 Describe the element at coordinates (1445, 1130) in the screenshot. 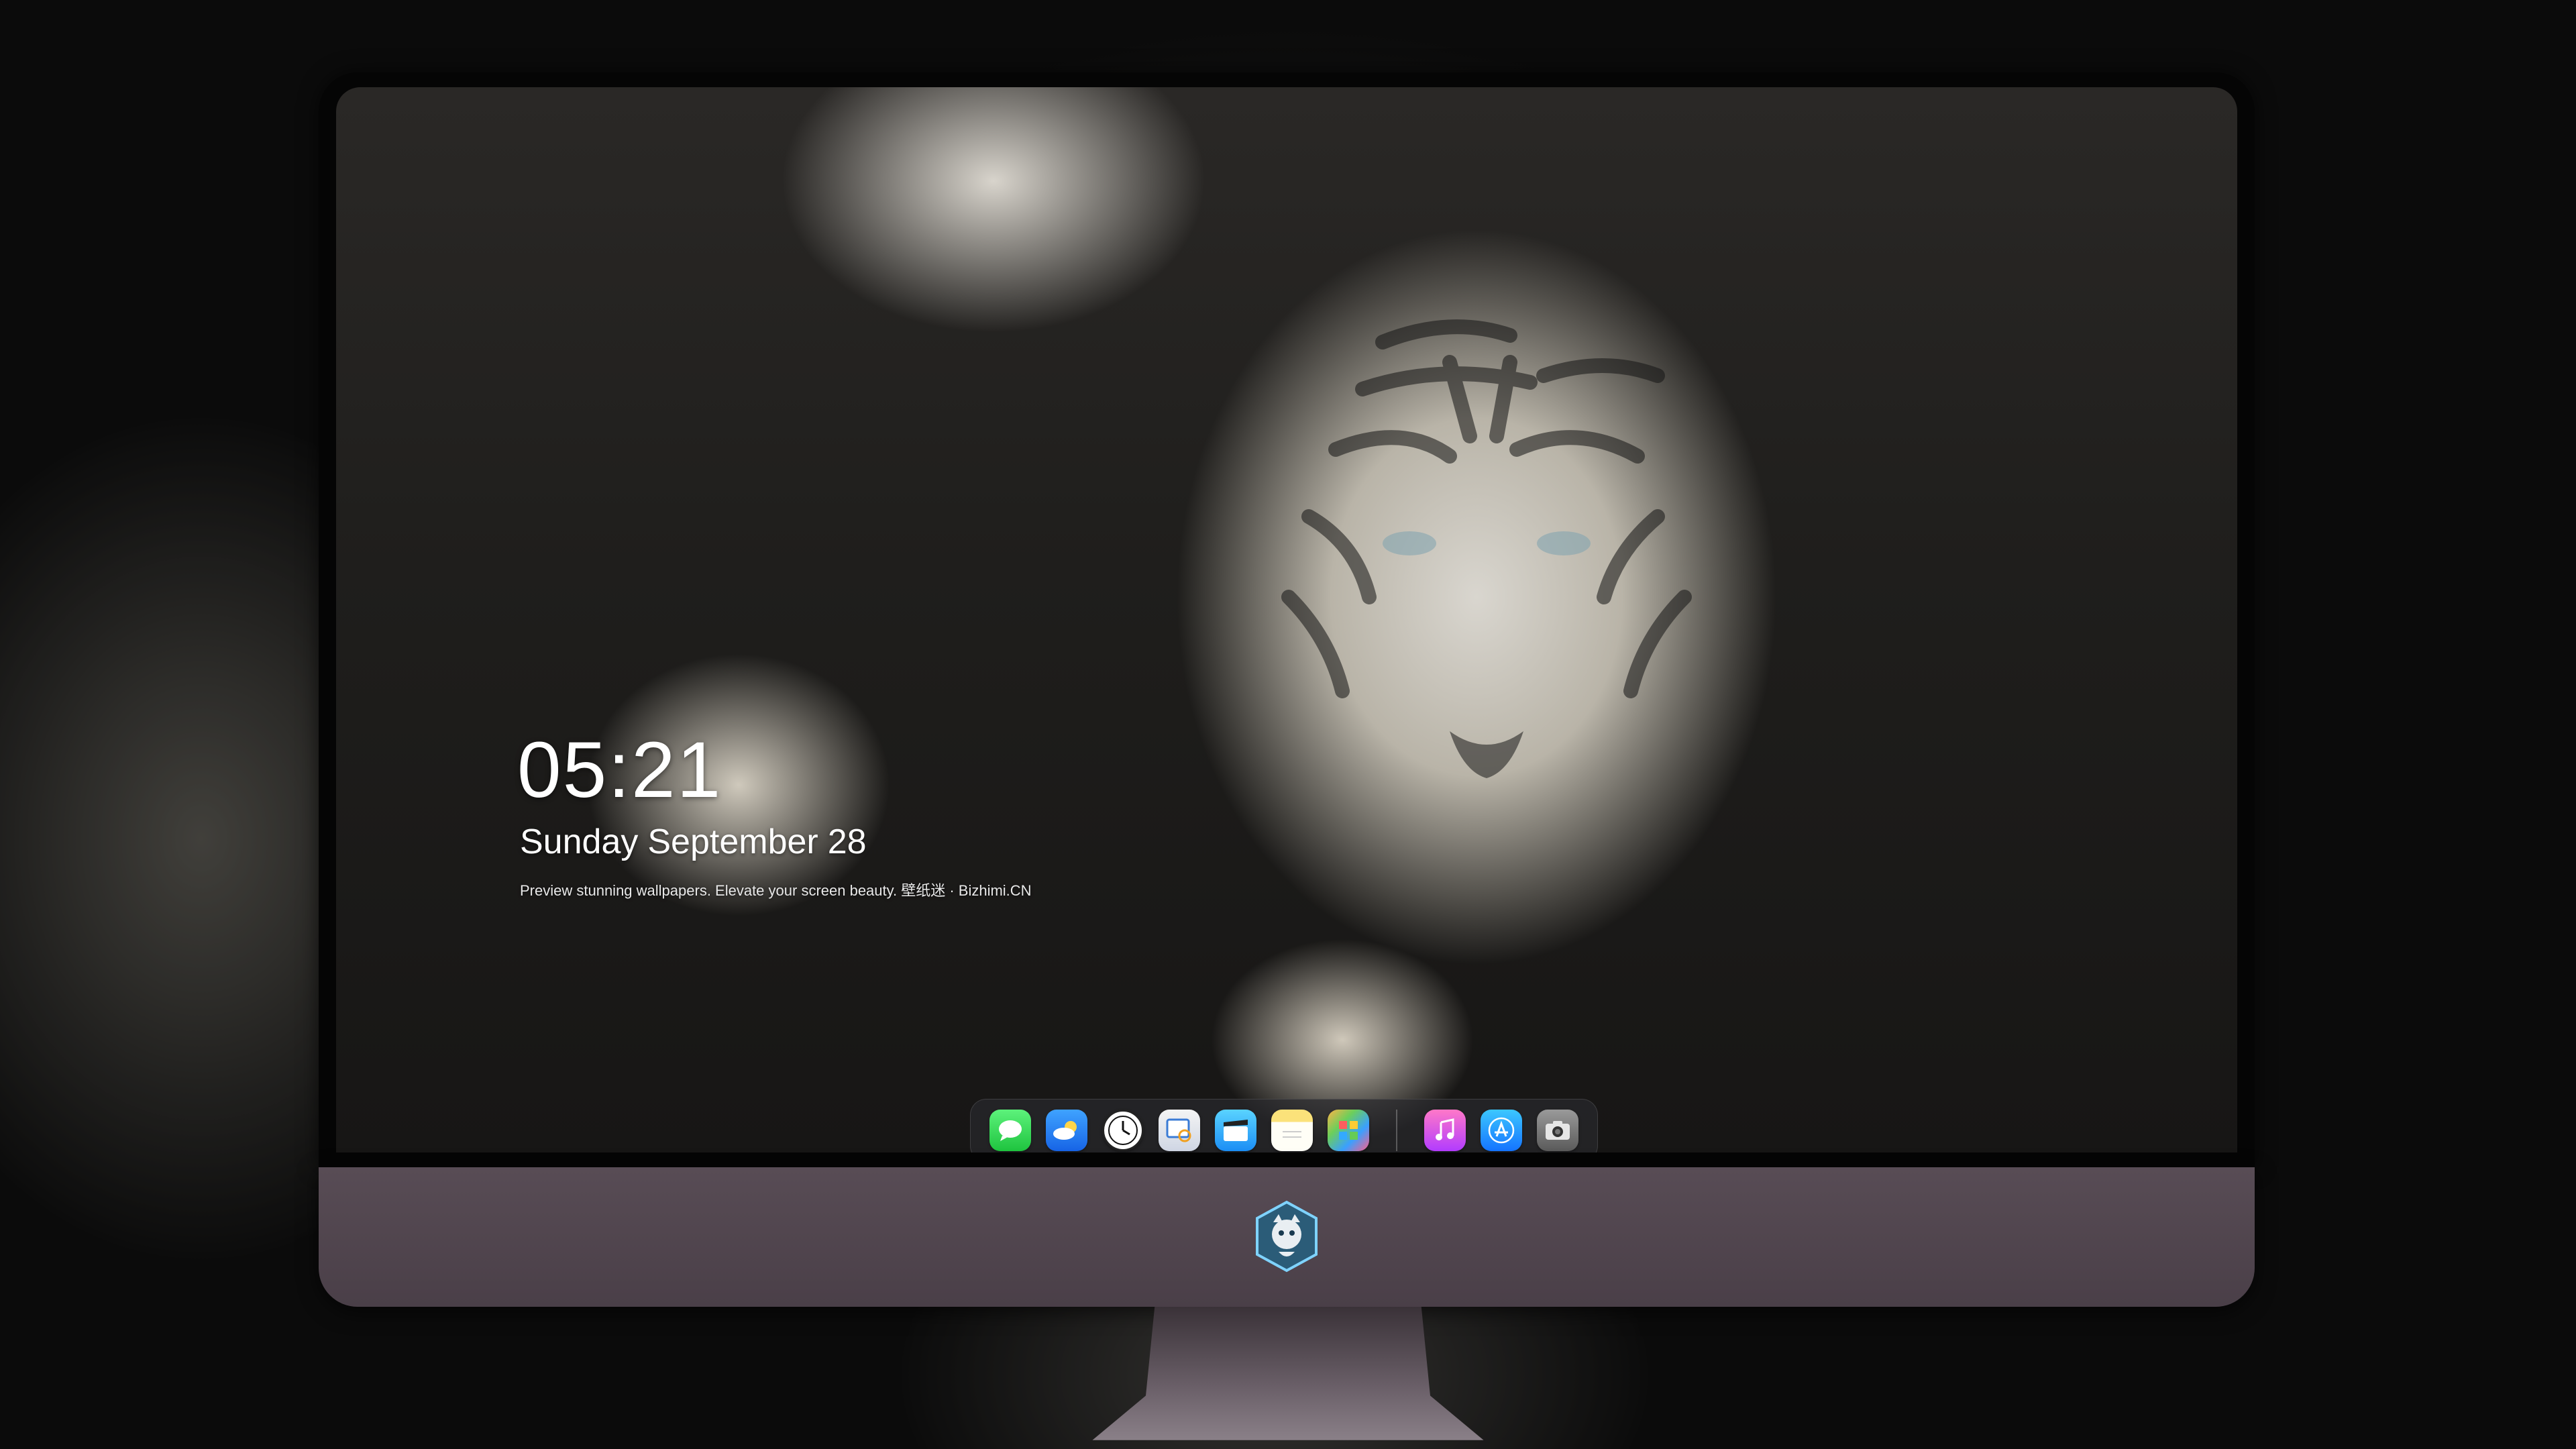

I see `music-note-icon` at that location.